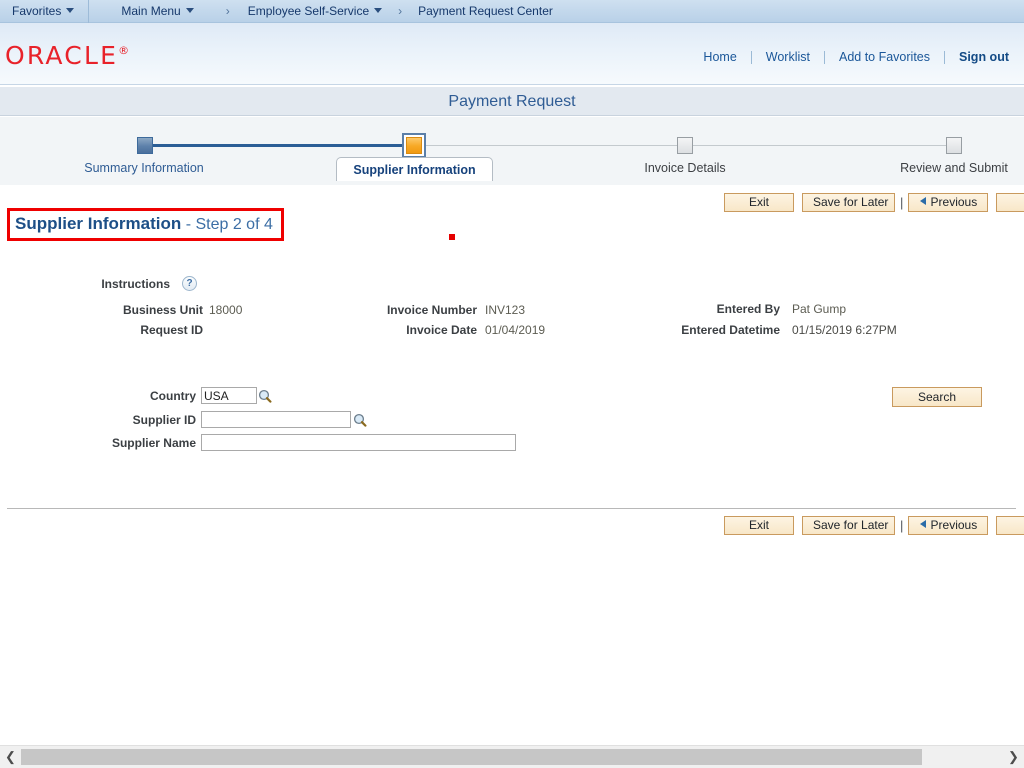 The height and width of the screenshot is (768, 1024). What do you see at coordinates (1013, 757) in the screenshot?
I see `scroll-right-arrow-icon: ❯` at bounding box center [1013, 757].